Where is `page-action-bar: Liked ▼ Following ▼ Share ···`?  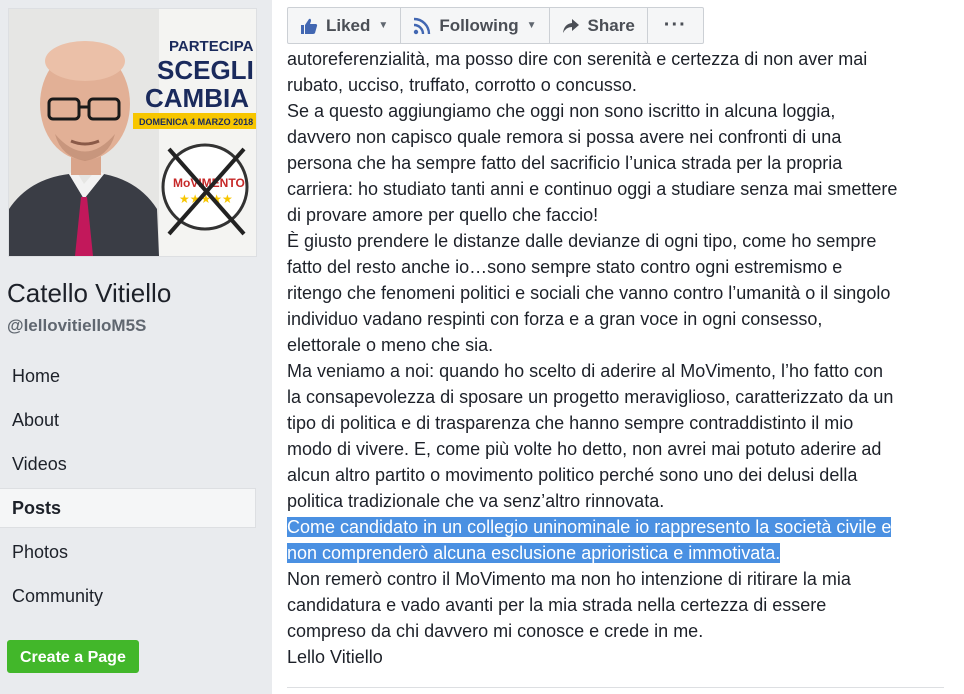 page-action-bar: Liked ▼ Following ▼ Share ··· is located at coordinates (495, 25).